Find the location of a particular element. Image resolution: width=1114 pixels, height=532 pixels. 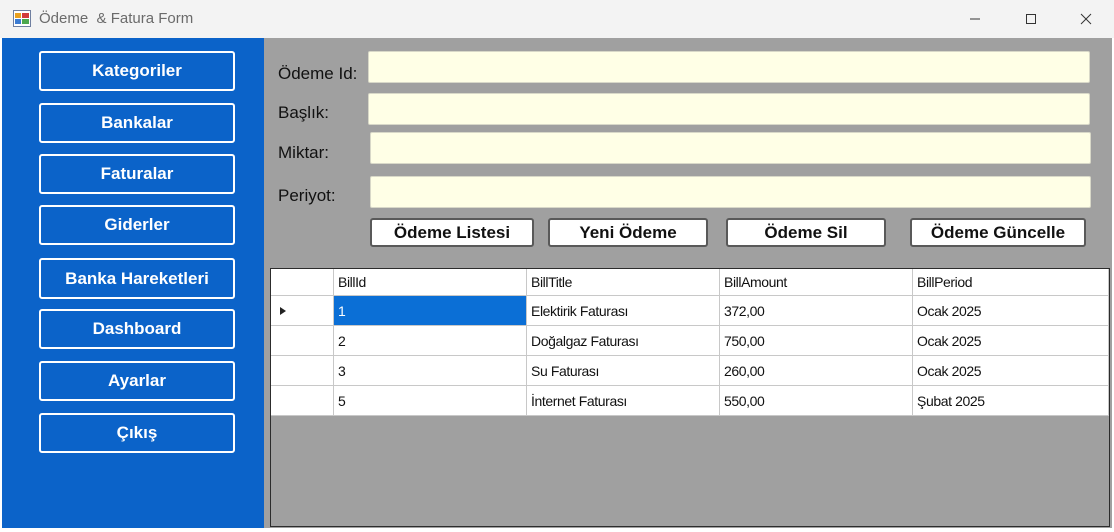

current-row-arrow-icon is located at coordinates (283, 311).